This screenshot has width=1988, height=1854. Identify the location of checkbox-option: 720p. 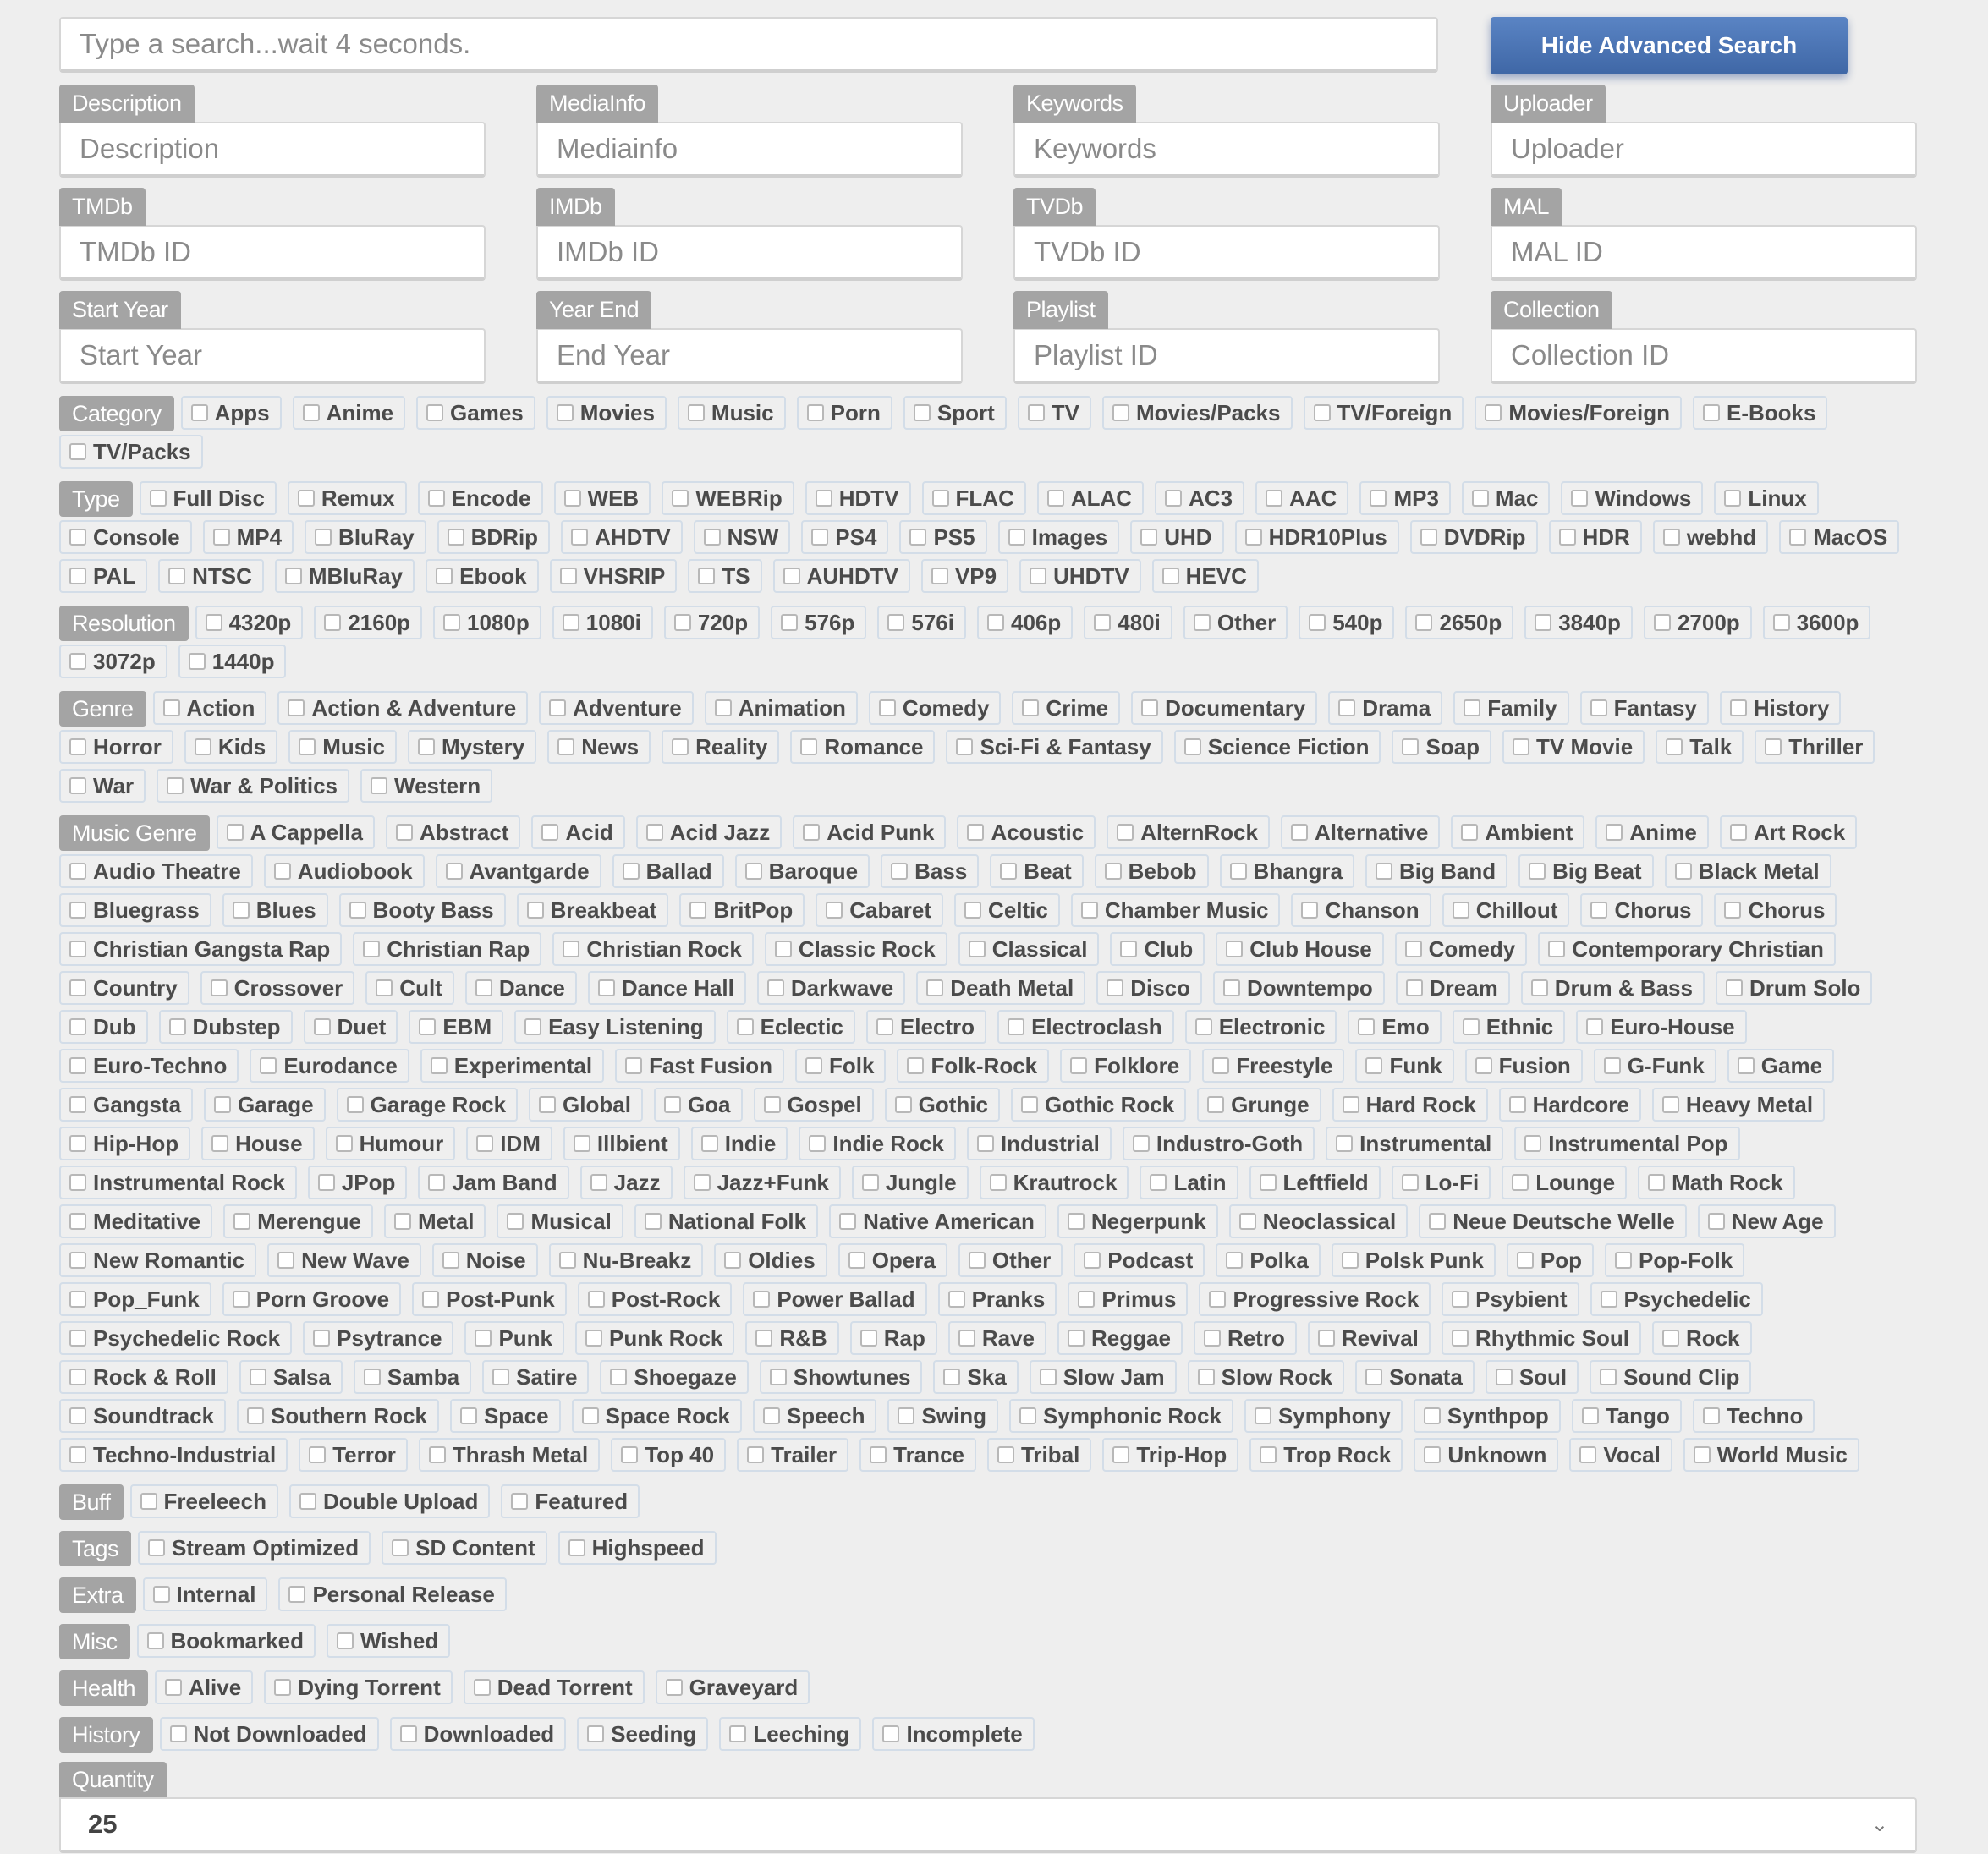
(712, 623).